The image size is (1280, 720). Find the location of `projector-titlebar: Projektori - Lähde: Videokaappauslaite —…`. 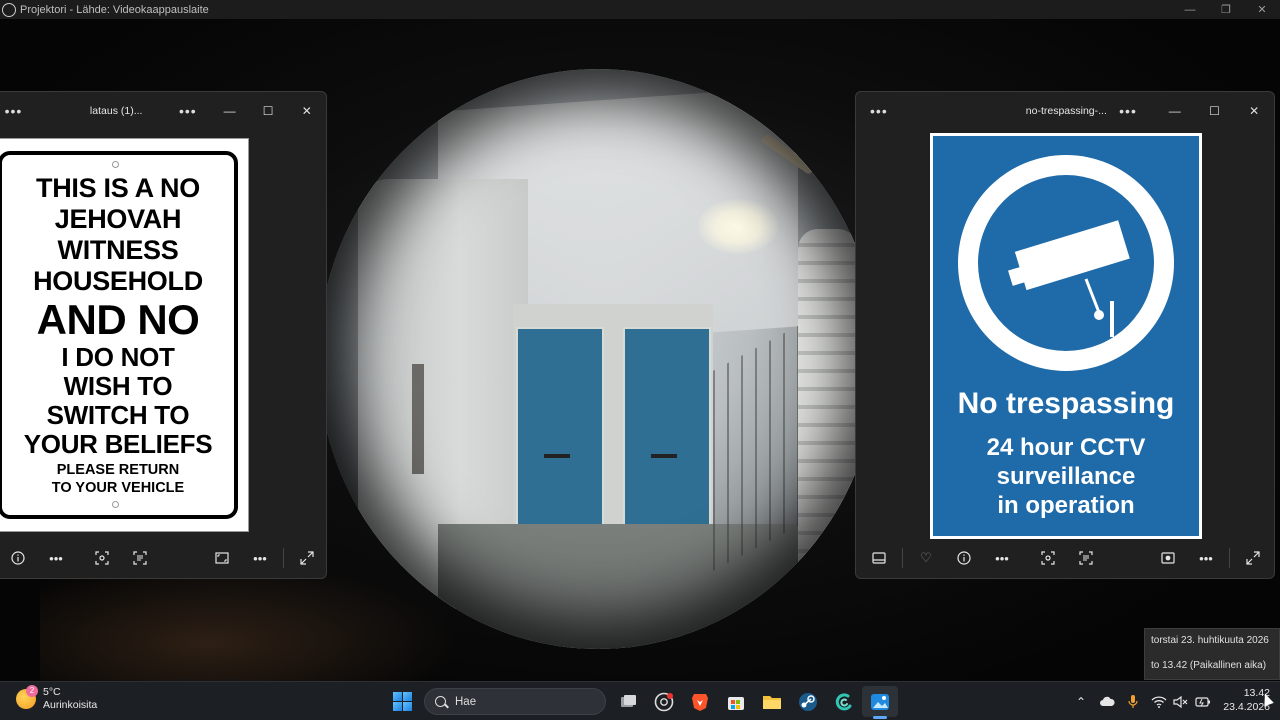

projector-titlebar: Projektori - Lähde: Videokaappauslaite —… is located at coordinates (640, 9).